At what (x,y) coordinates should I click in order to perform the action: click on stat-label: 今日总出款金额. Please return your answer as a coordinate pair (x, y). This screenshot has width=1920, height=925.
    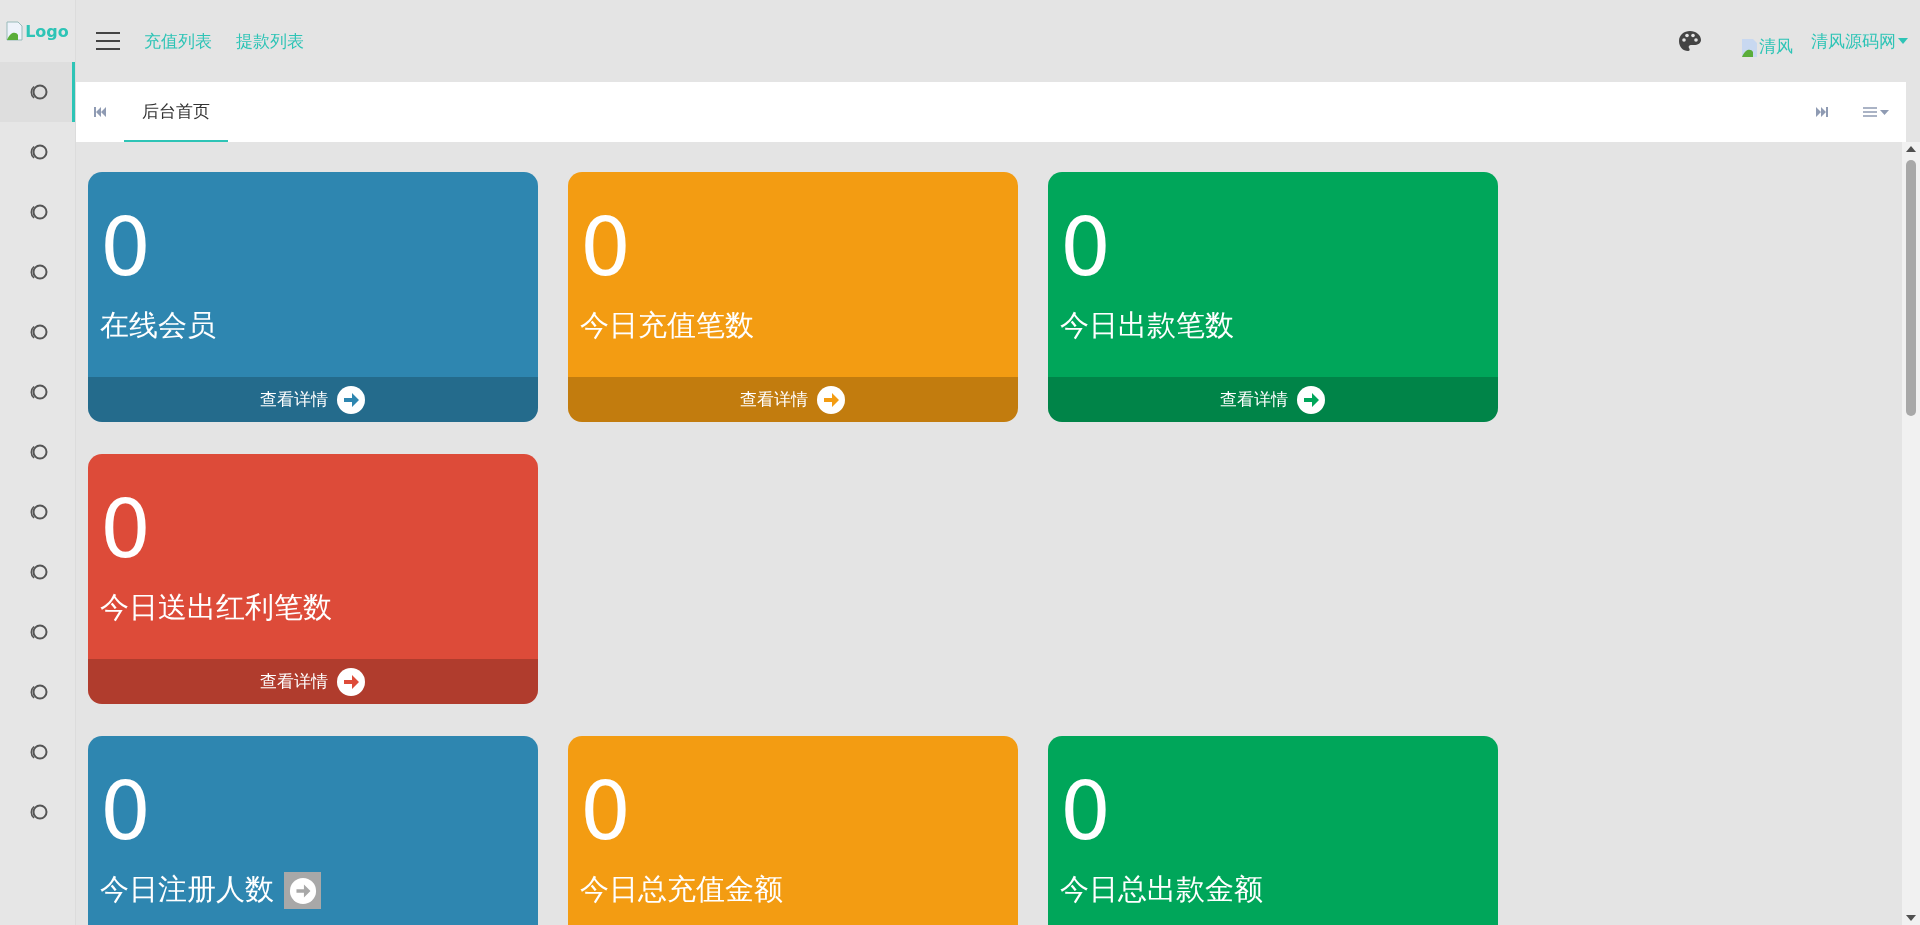
    Looking at the image, I should click on (1161, 889).